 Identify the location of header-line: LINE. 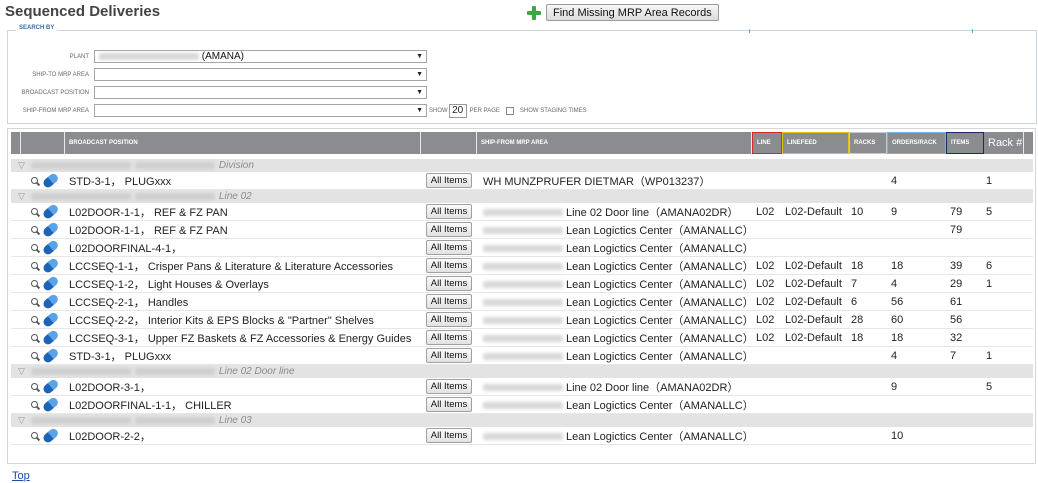
(767, 143).